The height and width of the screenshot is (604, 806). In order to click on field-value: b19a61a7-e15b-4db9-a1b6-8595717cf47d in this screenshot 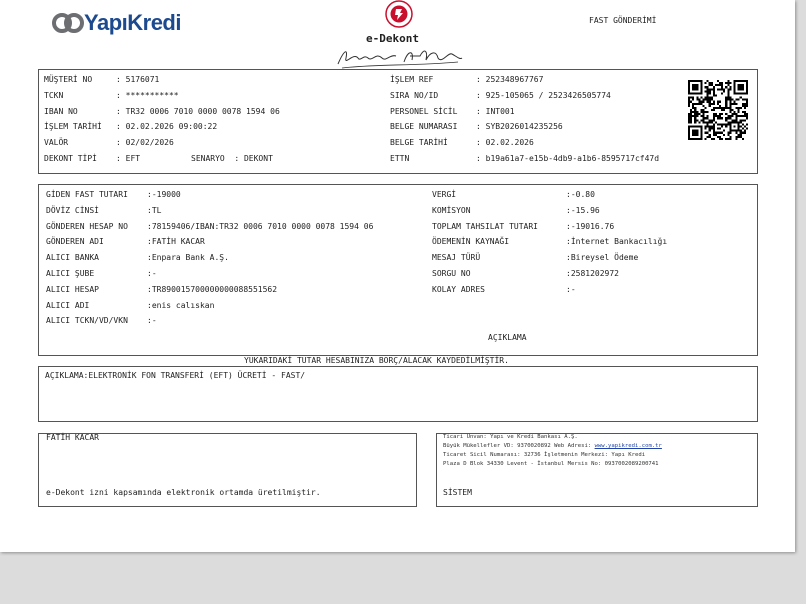, I will do `click(572, 158)`.